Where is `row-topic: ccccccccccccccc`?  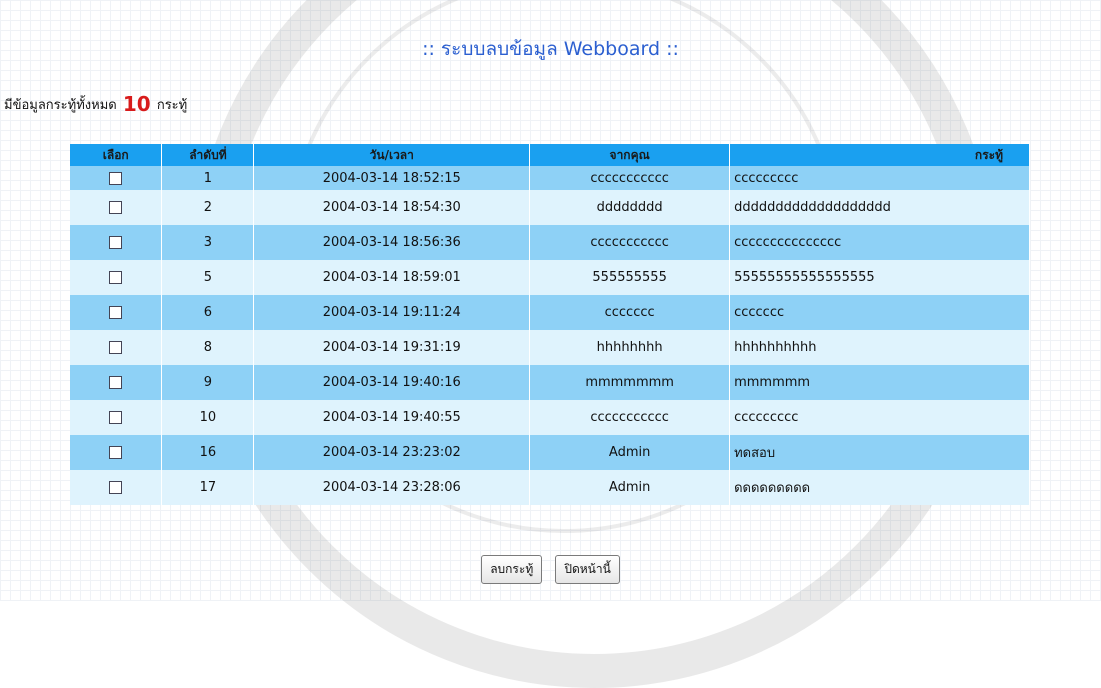 row-topic: ccccccccccccccc is located at coordinates (879, 242).